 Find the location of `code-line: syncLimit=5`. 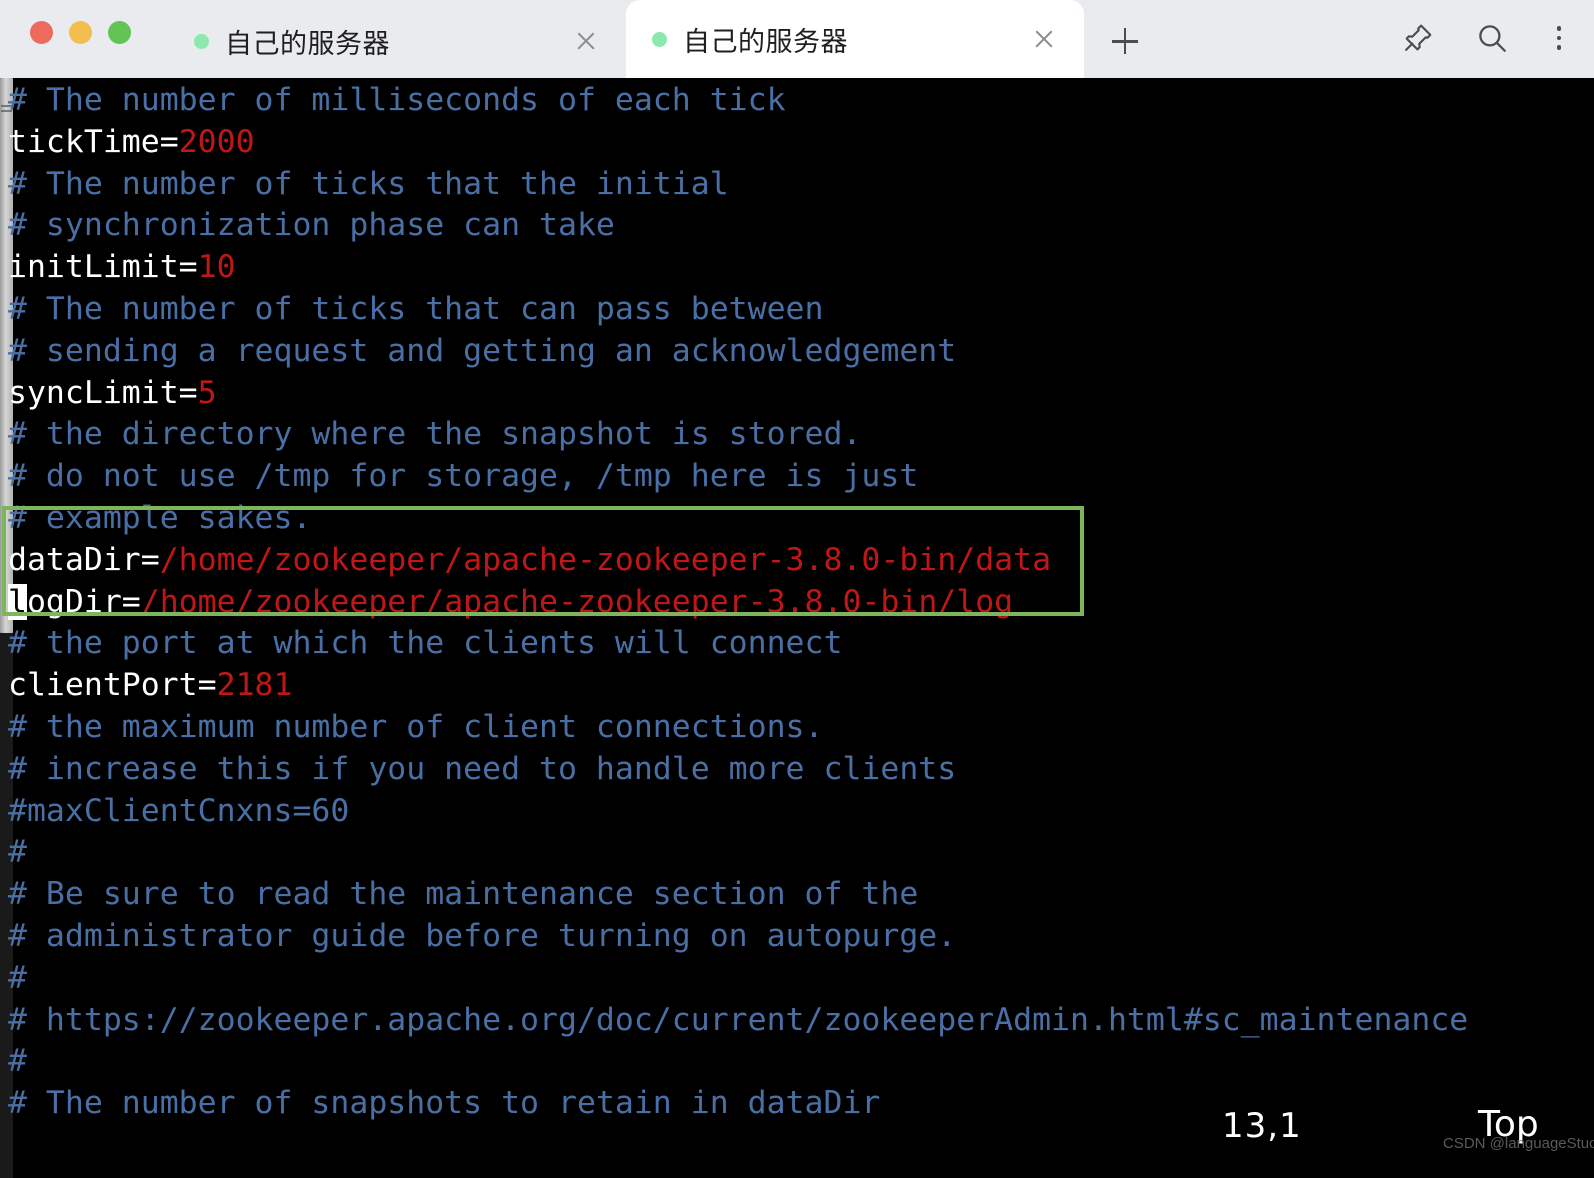

code-line: syncLimit=5 is located at coordinates (798, 394).